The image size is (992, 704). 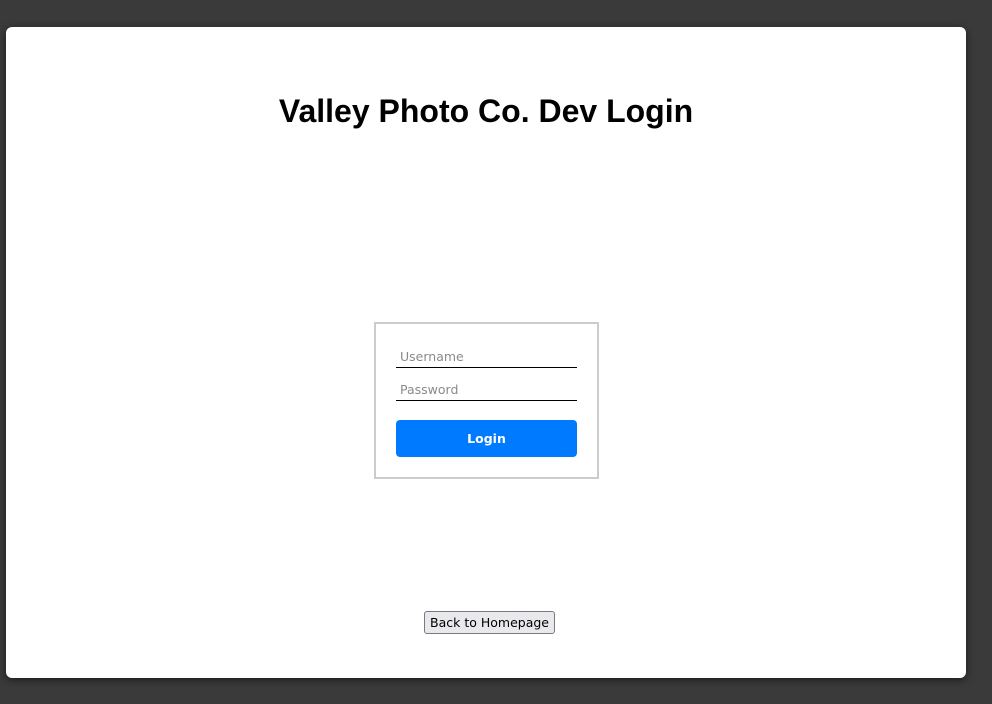 I want to click on back-to-homepage-button: Back to Homepage, so click(x=489, y=622).